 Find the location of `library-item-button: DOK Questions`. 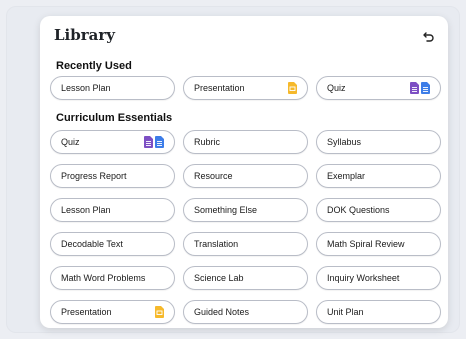

library-item-button: DOK Questions is located at coordinates (378, 210).